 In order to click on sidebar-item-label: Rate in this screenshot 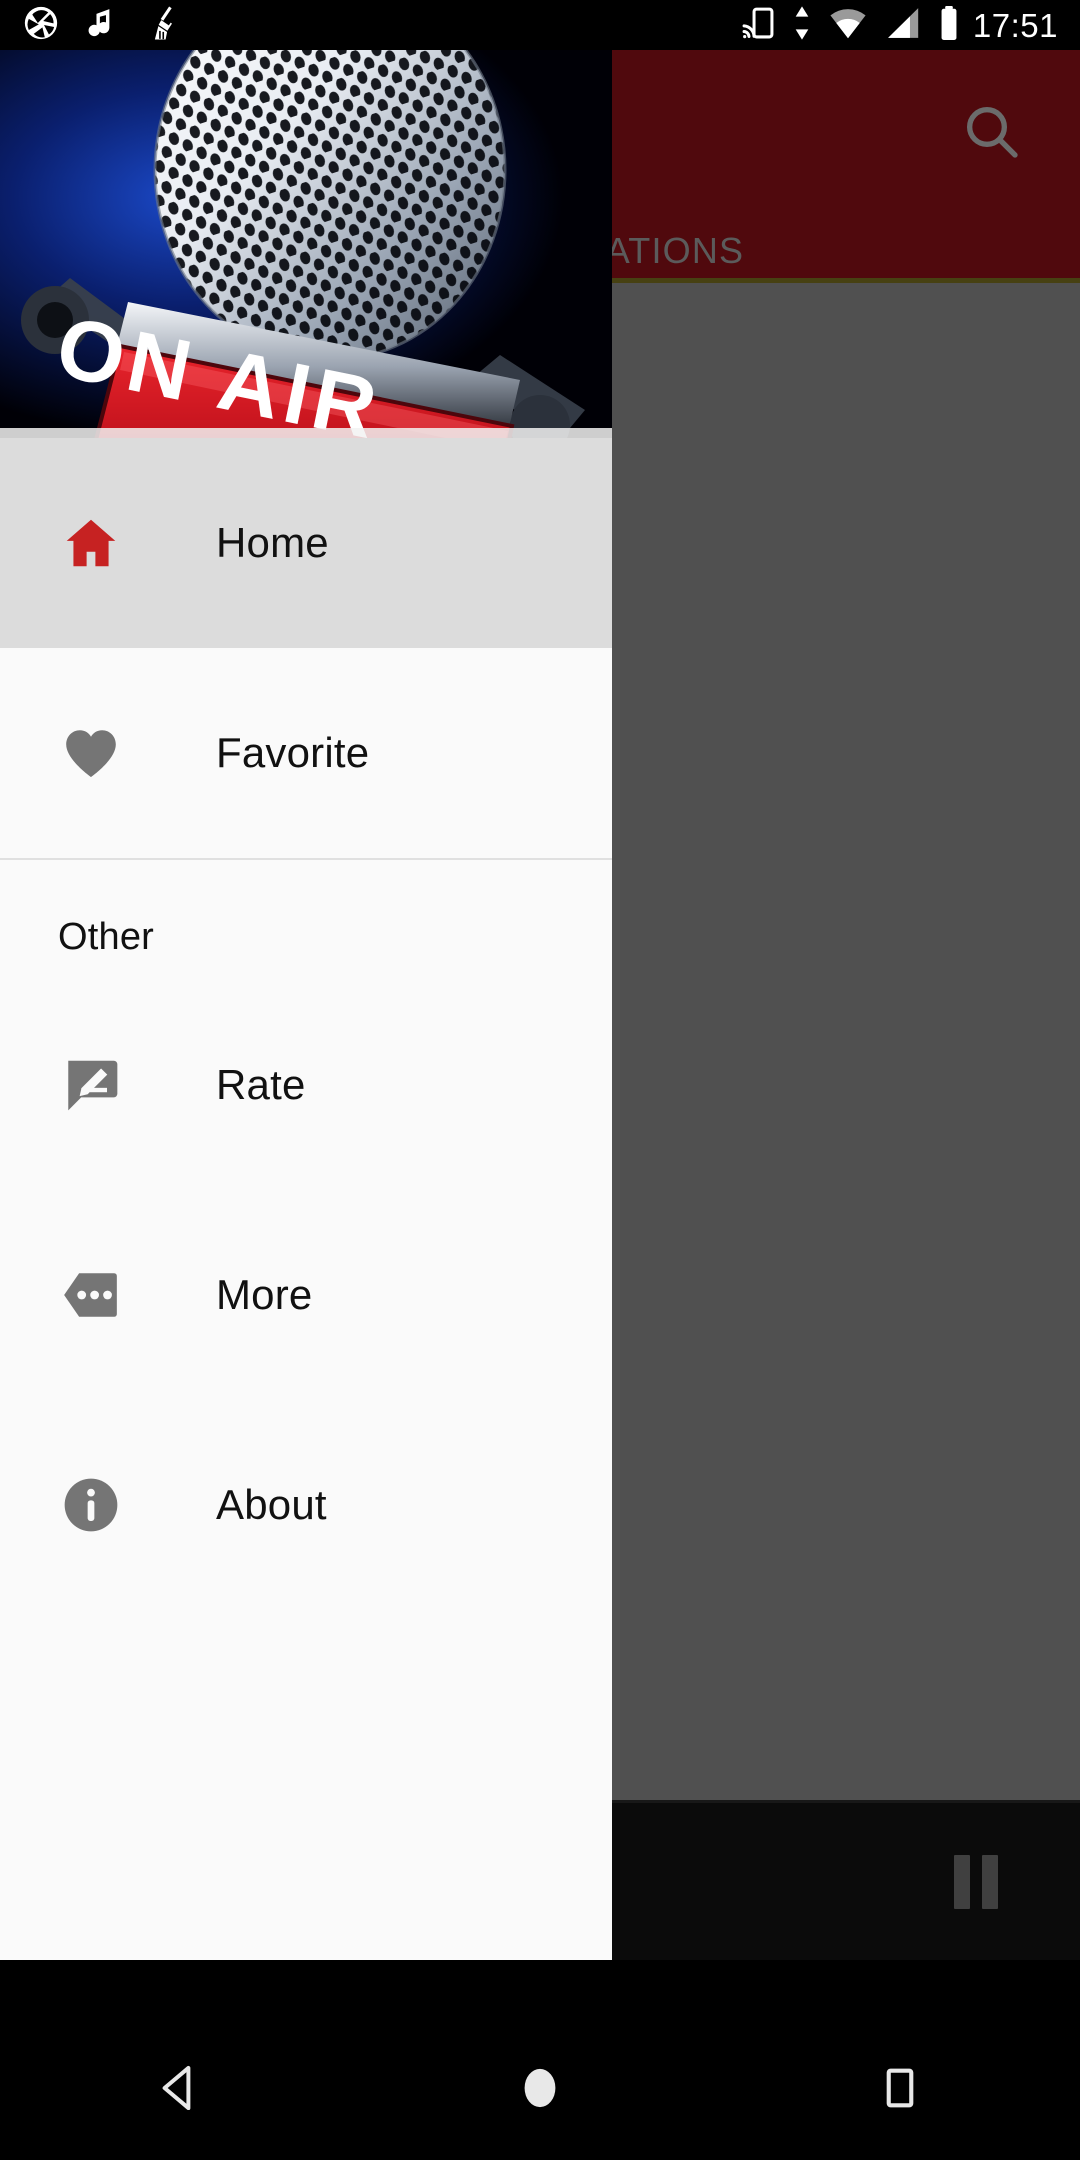, I will do `click(261, 1084)`.